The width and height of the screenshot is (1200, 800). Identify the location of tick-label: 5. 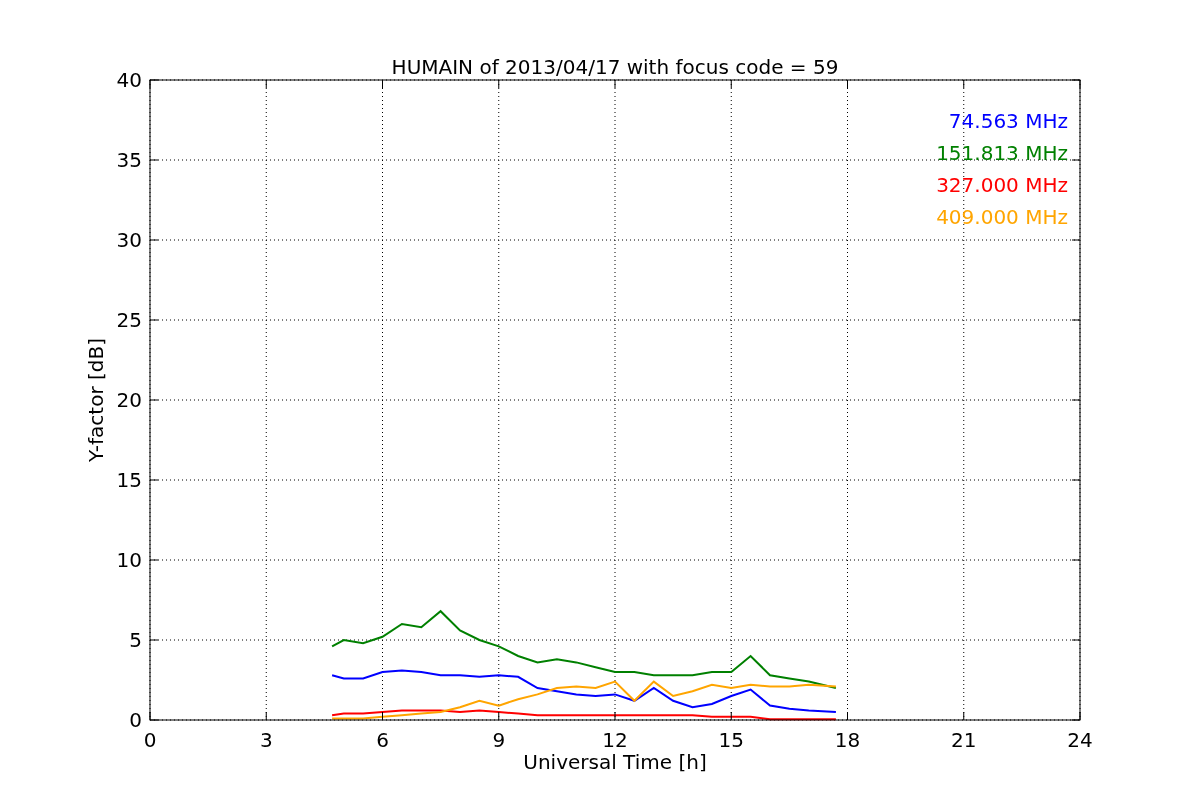
(135, 640).